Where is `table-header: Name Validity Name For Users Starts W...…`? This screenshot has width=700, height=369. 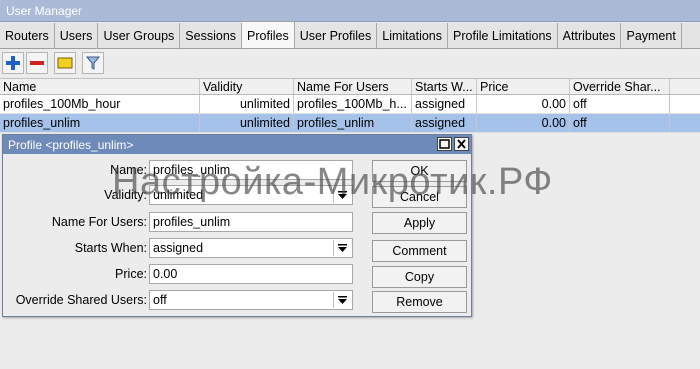
table-header: Name Validity Name For Users Starts W...… is located at coordinates (350, 86).